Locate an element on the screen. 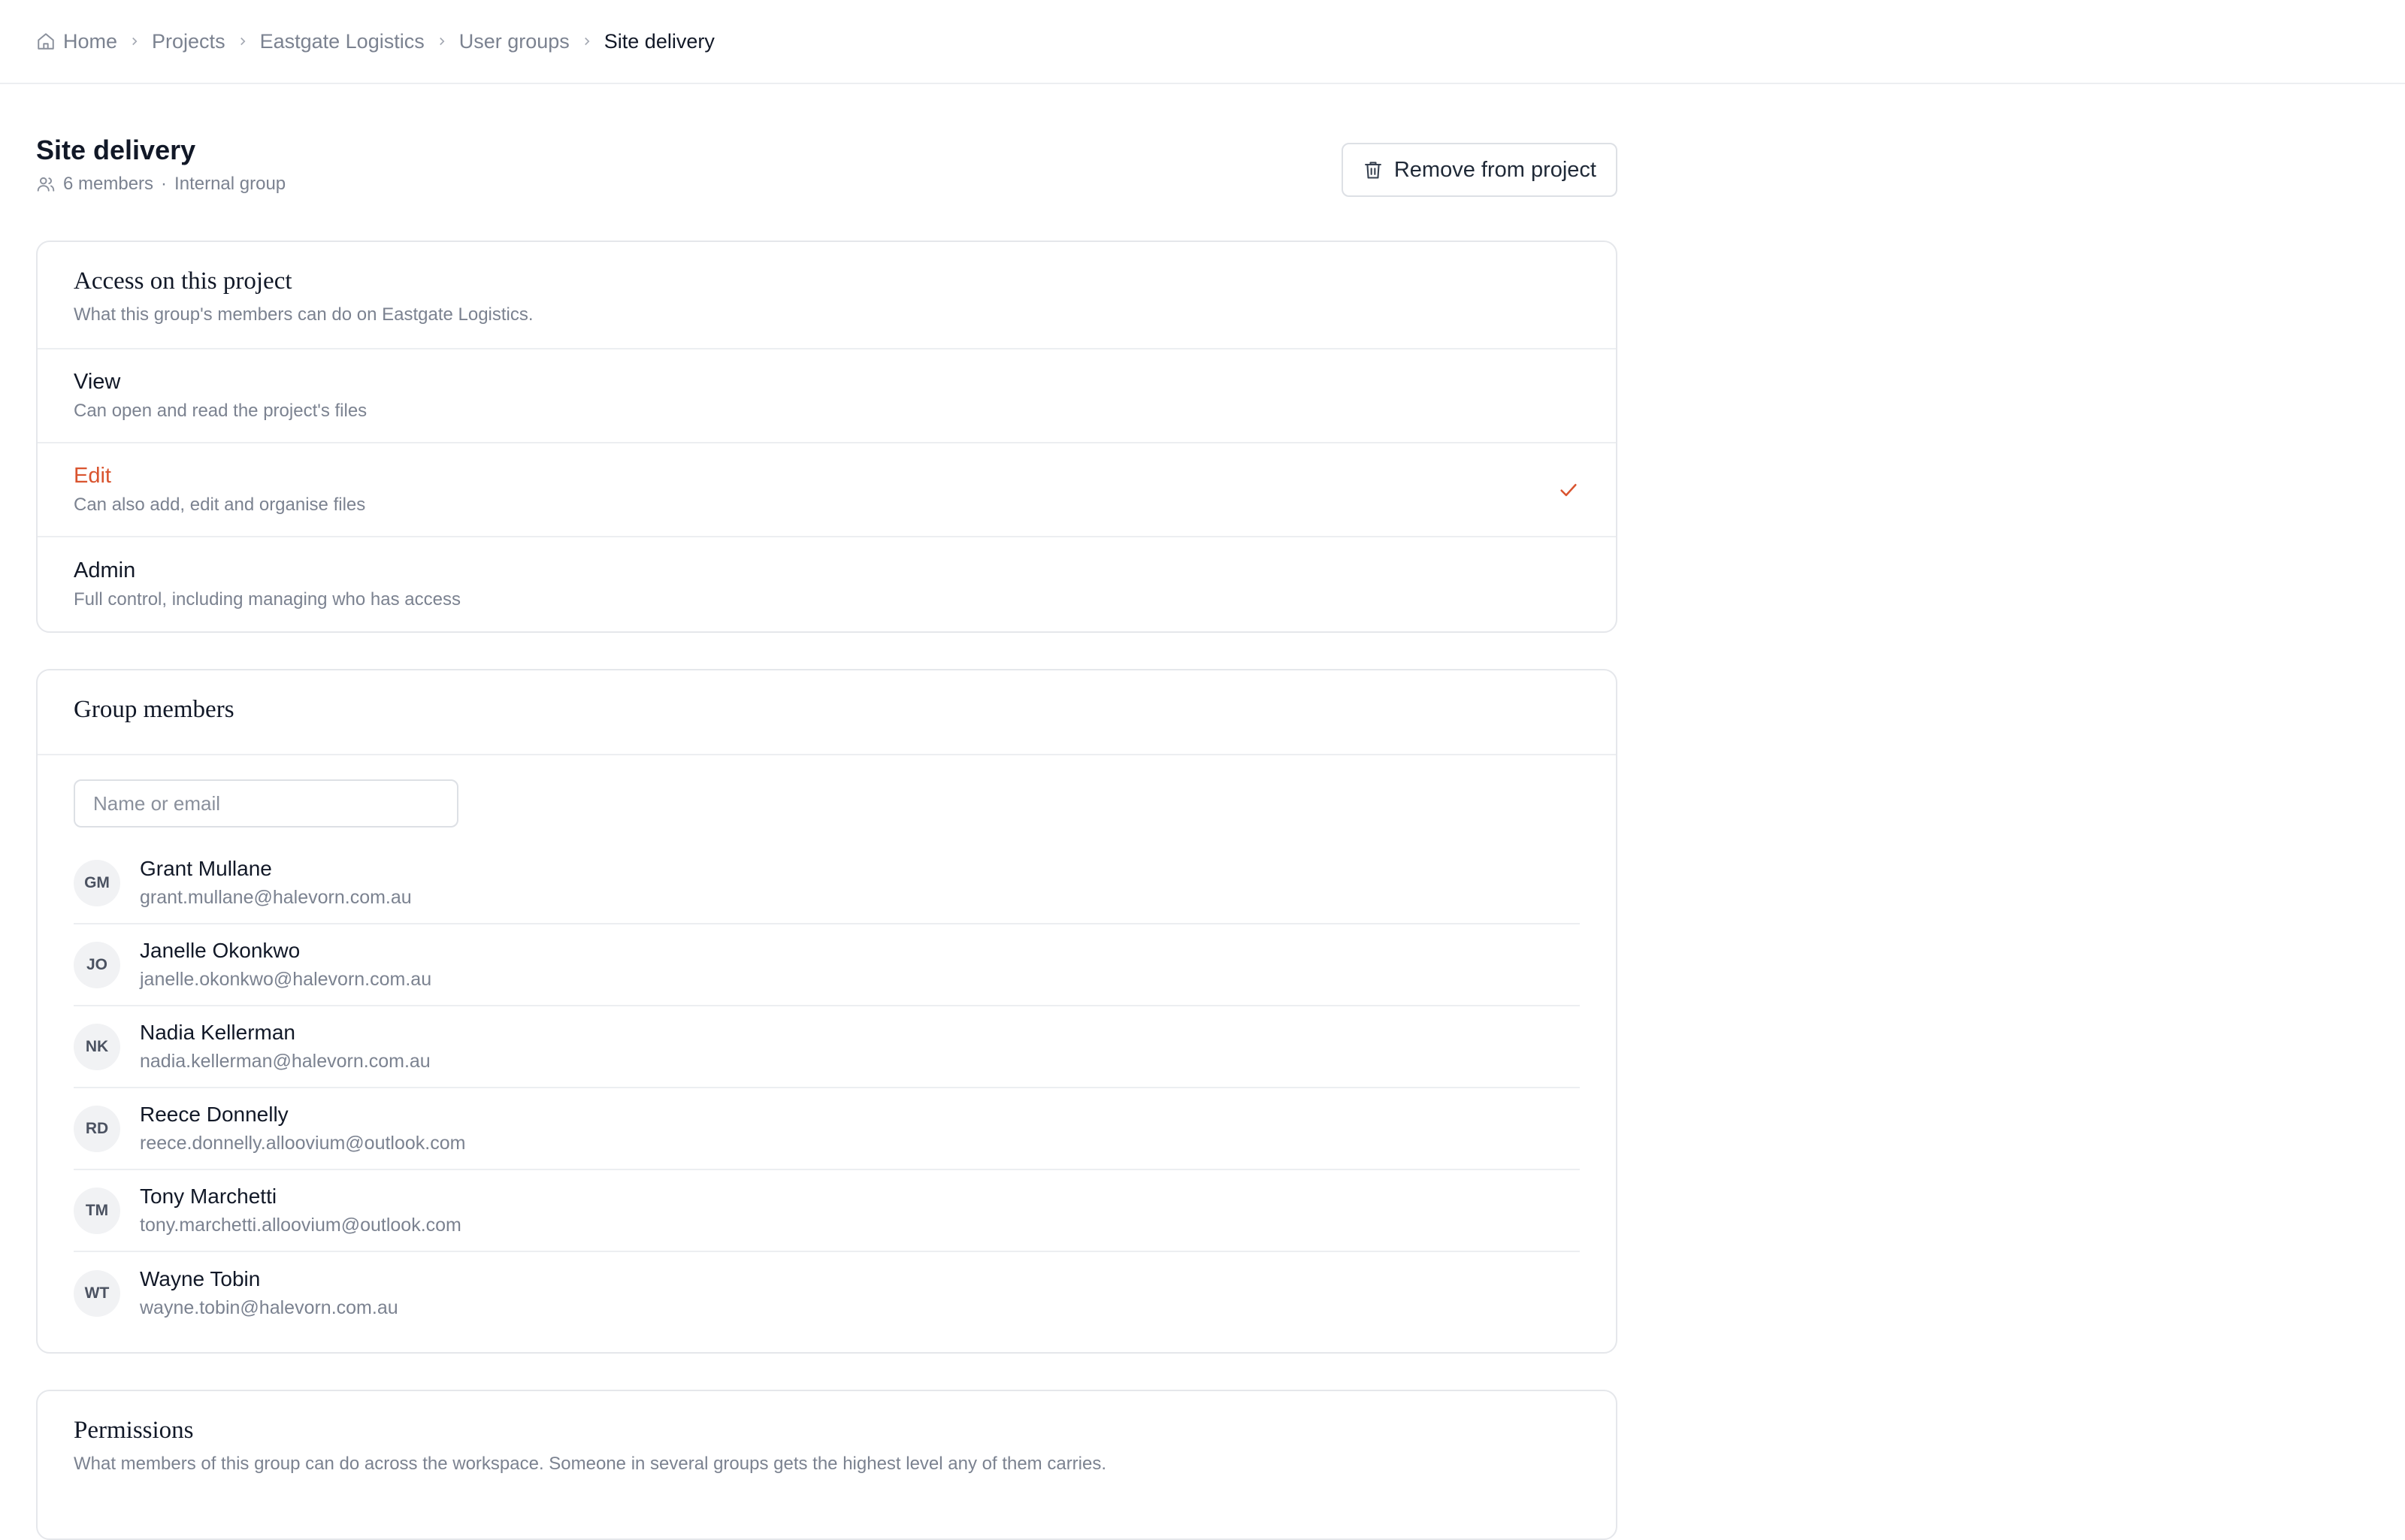  member-name: Wayne Tobin is located at coordinates (200, 1278).